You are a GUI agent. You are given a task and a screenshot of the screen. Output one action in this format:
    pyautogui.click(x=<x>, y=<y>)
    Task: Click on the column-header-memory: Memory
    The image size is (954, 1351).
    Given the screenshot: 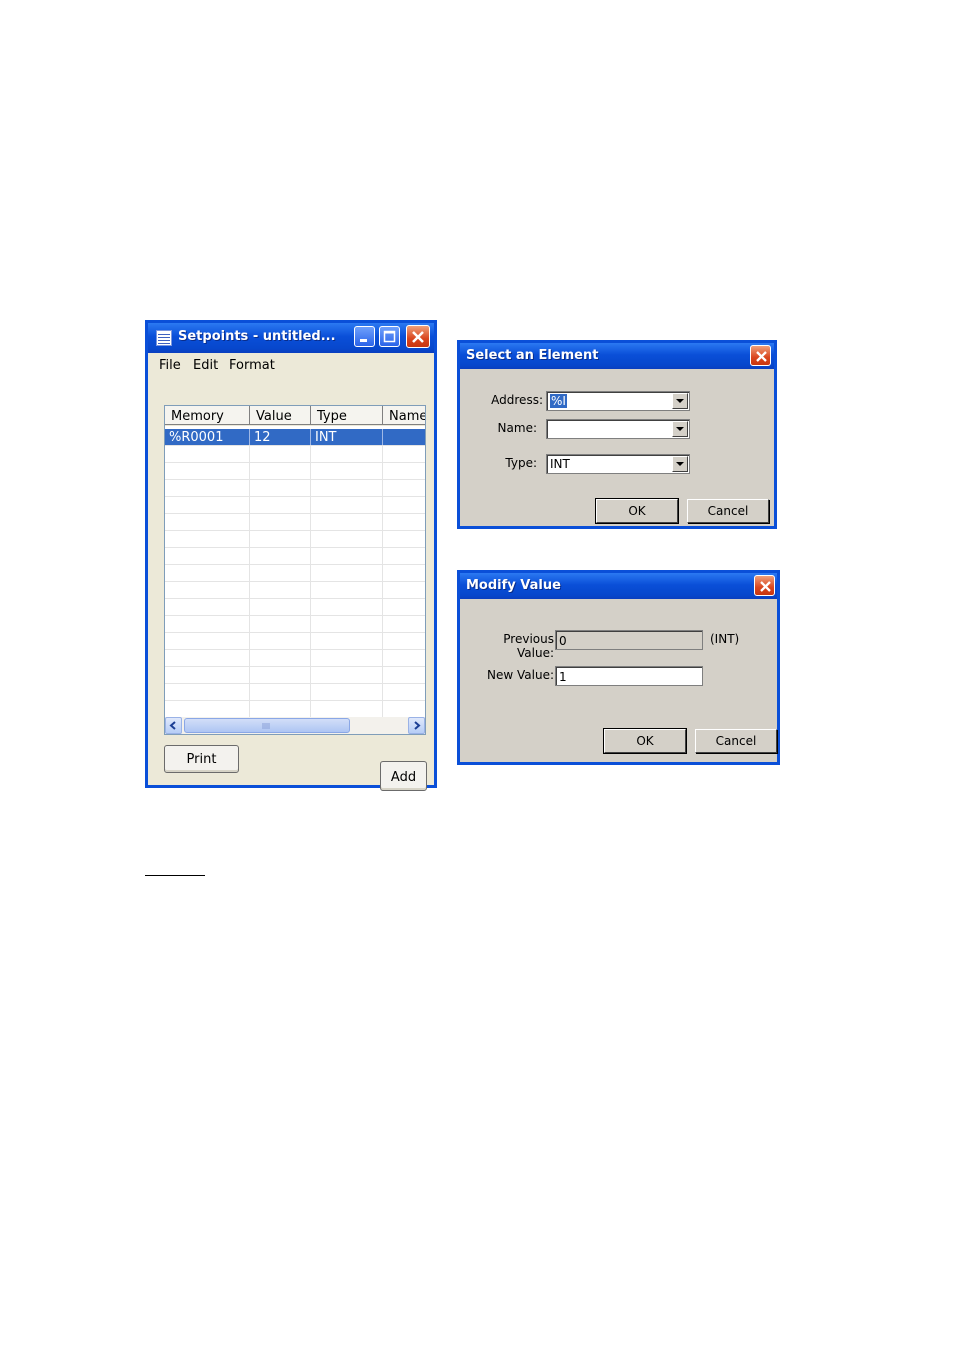 What is the action you would take?
    pyautogui.click(x=207, y=415)
    